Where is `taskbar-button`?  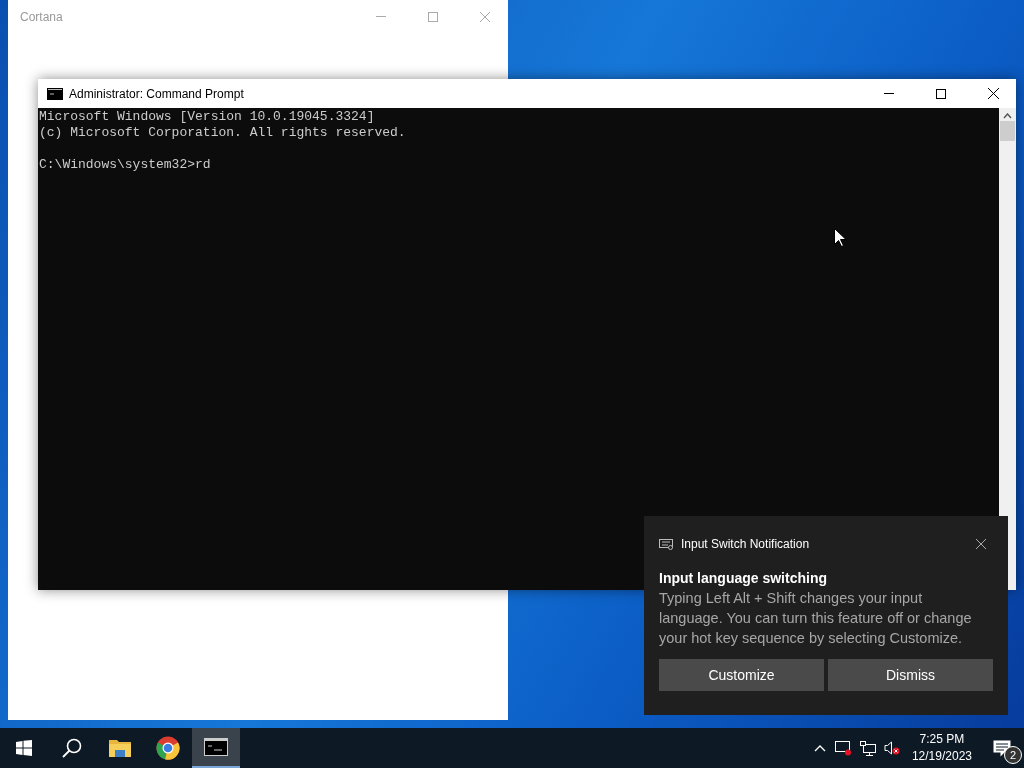
taskbar-button is located at coordinates (216, 748).